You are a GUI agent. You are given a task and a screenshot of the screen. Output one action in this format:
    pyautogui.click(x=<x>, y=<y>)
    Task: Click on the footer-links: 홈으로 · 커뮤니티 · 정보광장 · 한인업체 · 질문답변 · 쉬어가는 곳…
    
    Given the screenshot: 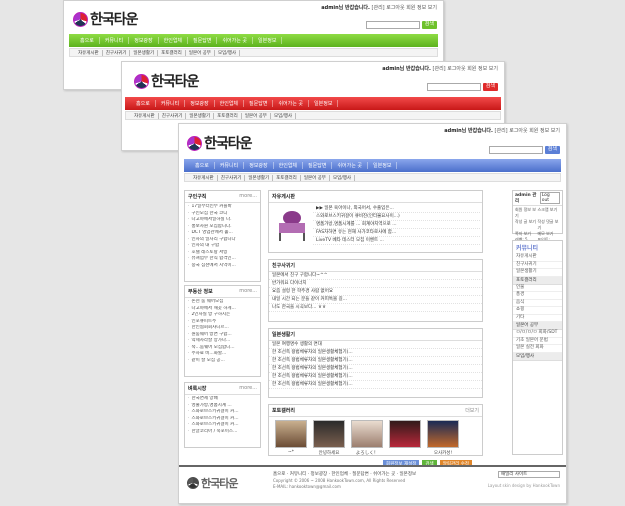 What is the action you would take?
    pyautogui.click(x=344, y=474)
    